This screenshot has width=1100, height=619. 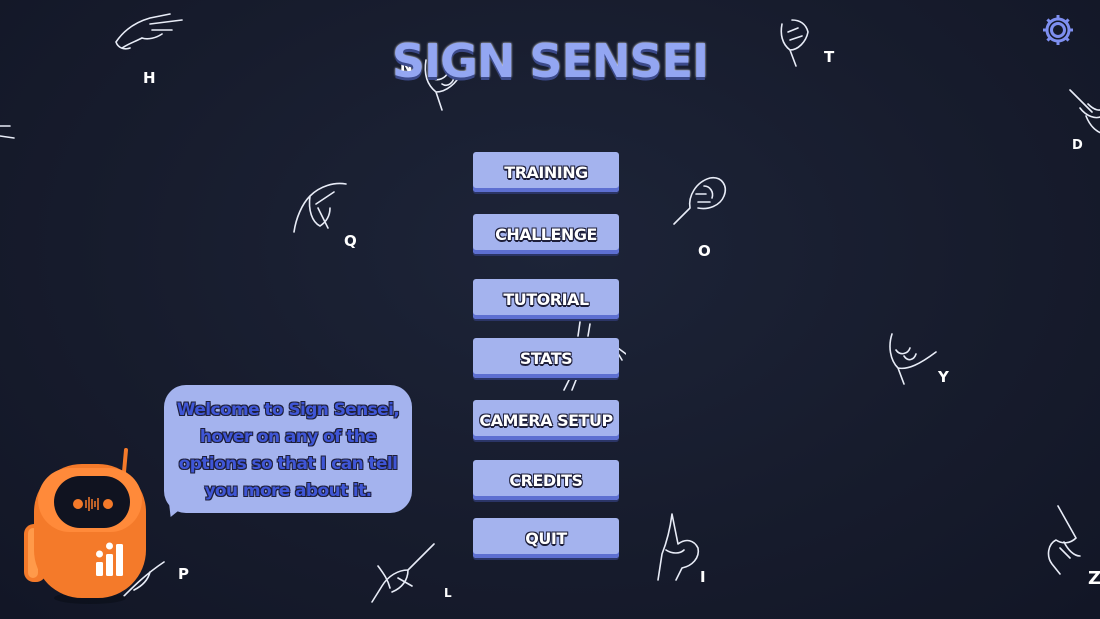 I want to click on quit-button: QUIT, so click(x=546, y=538).